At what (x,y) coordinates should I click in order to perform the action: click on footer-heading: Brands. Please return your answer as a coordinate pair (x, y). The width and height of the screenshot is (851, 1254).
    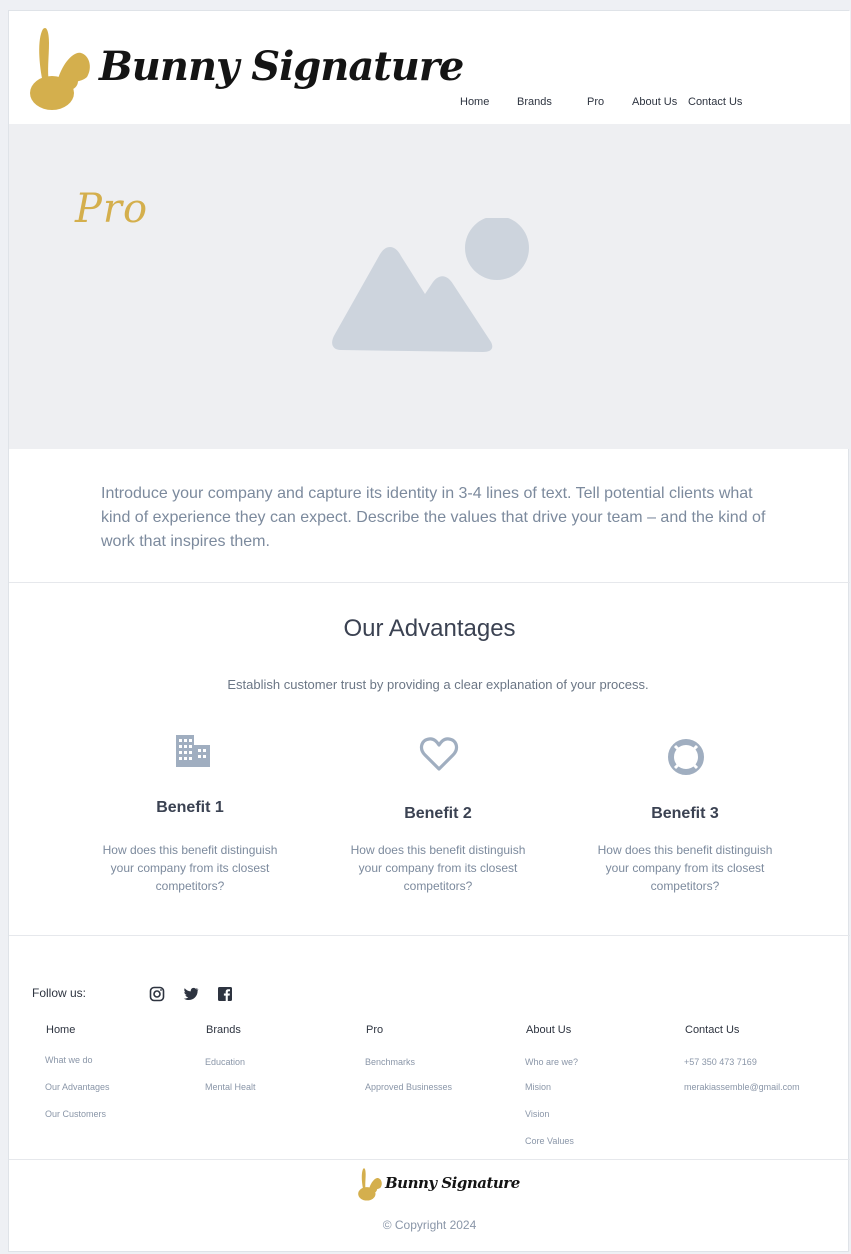
    Looking at the image, I should click on (223, 1030).